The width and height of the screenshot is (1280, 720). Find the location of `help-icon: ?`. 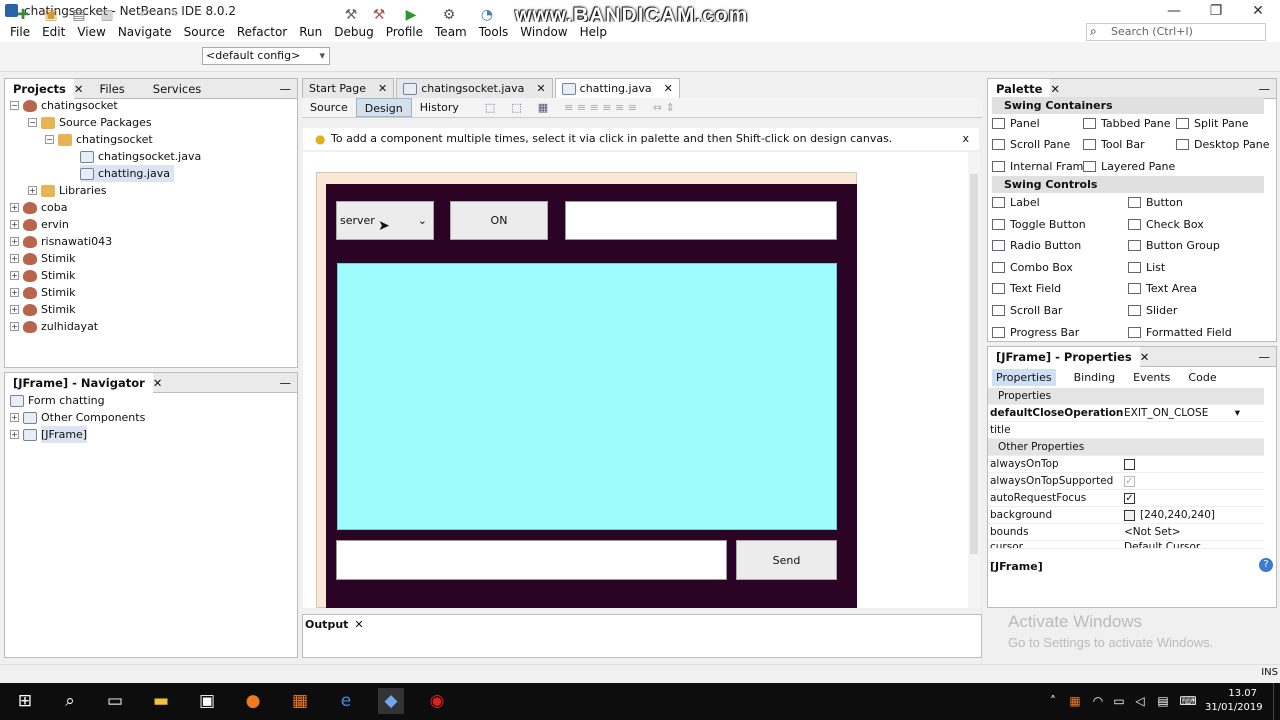

help-icon: ? is located at coordinates (1266, 565).